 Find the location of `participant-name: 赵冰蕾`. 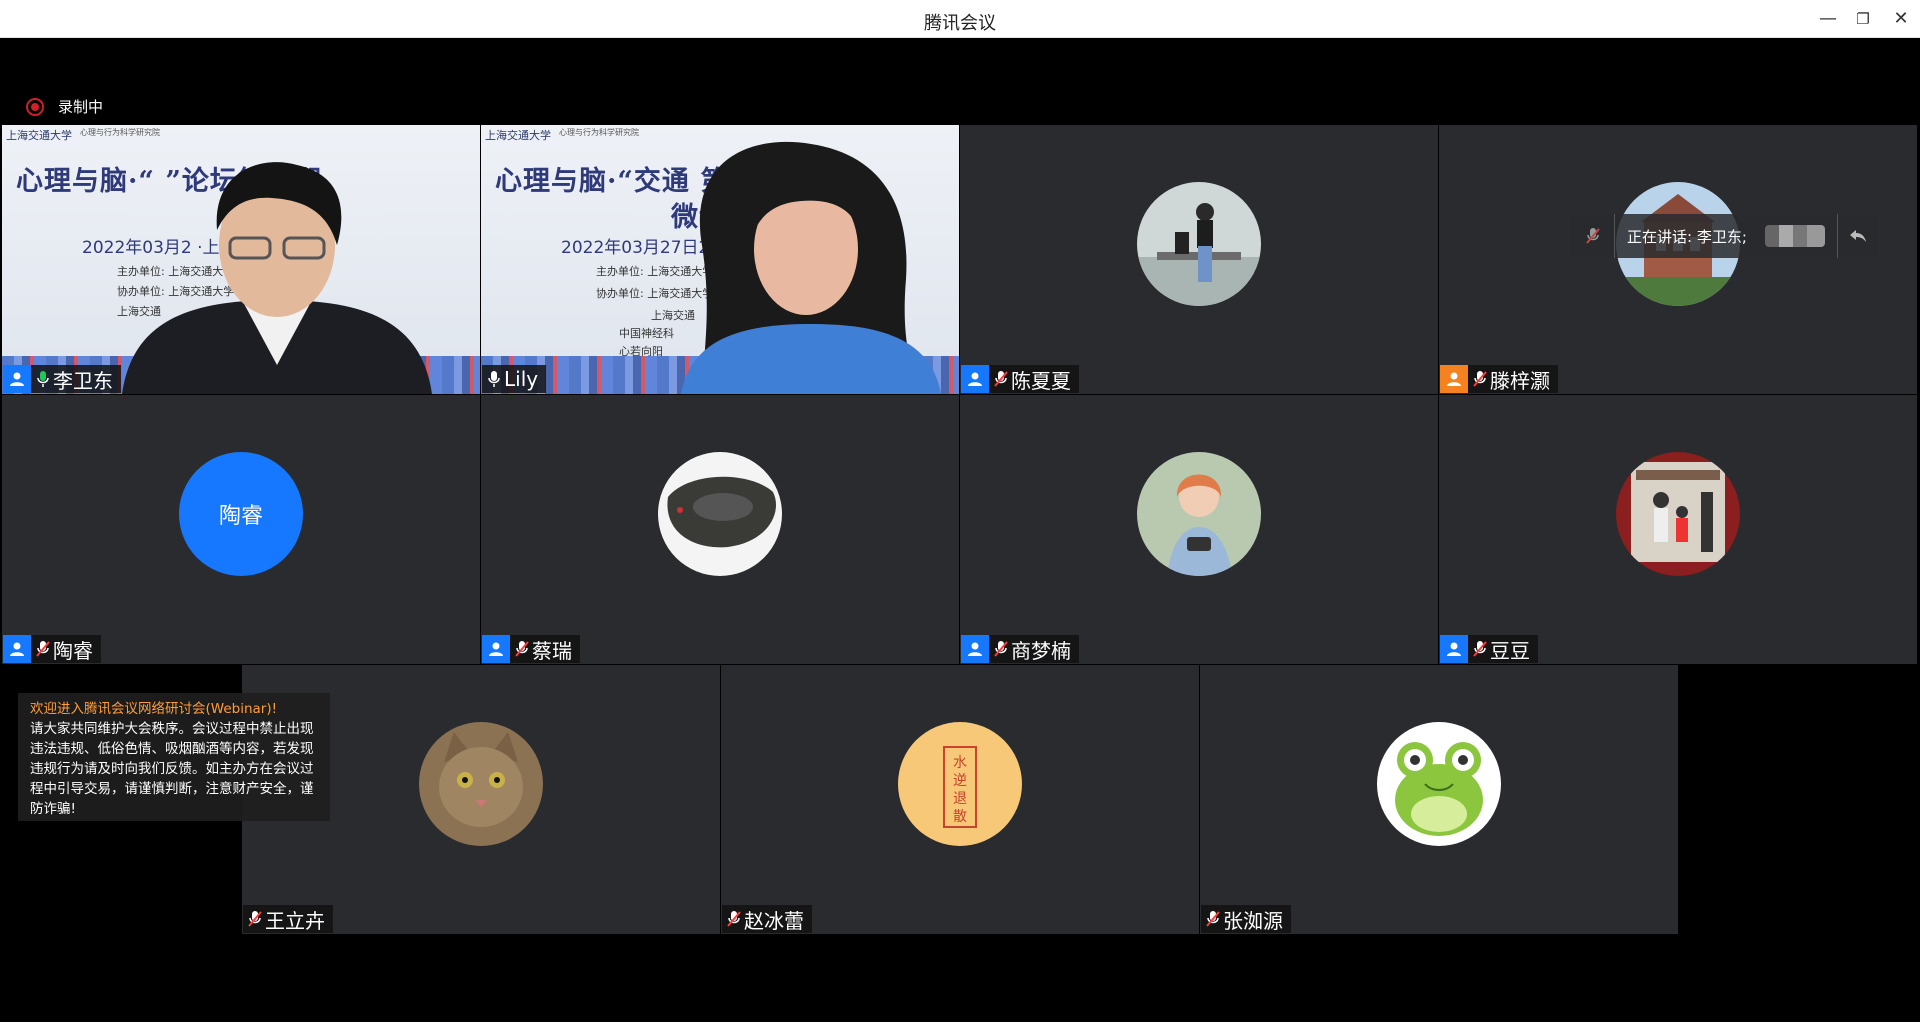

participant-name: 赵冰蕾 is located at coordinates (774, 920).